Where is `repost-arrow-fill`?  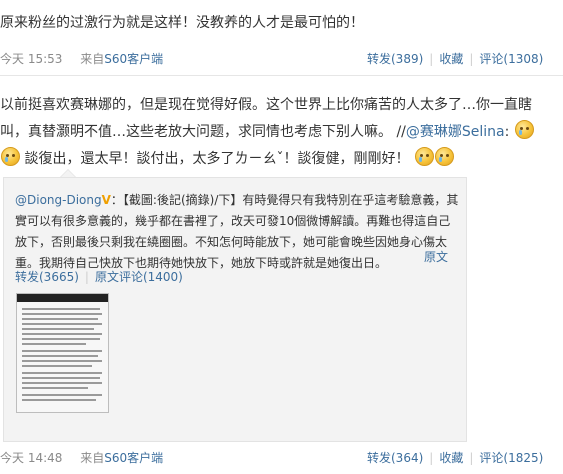 repost-arrow-fill is located at coordinates (68, 173).